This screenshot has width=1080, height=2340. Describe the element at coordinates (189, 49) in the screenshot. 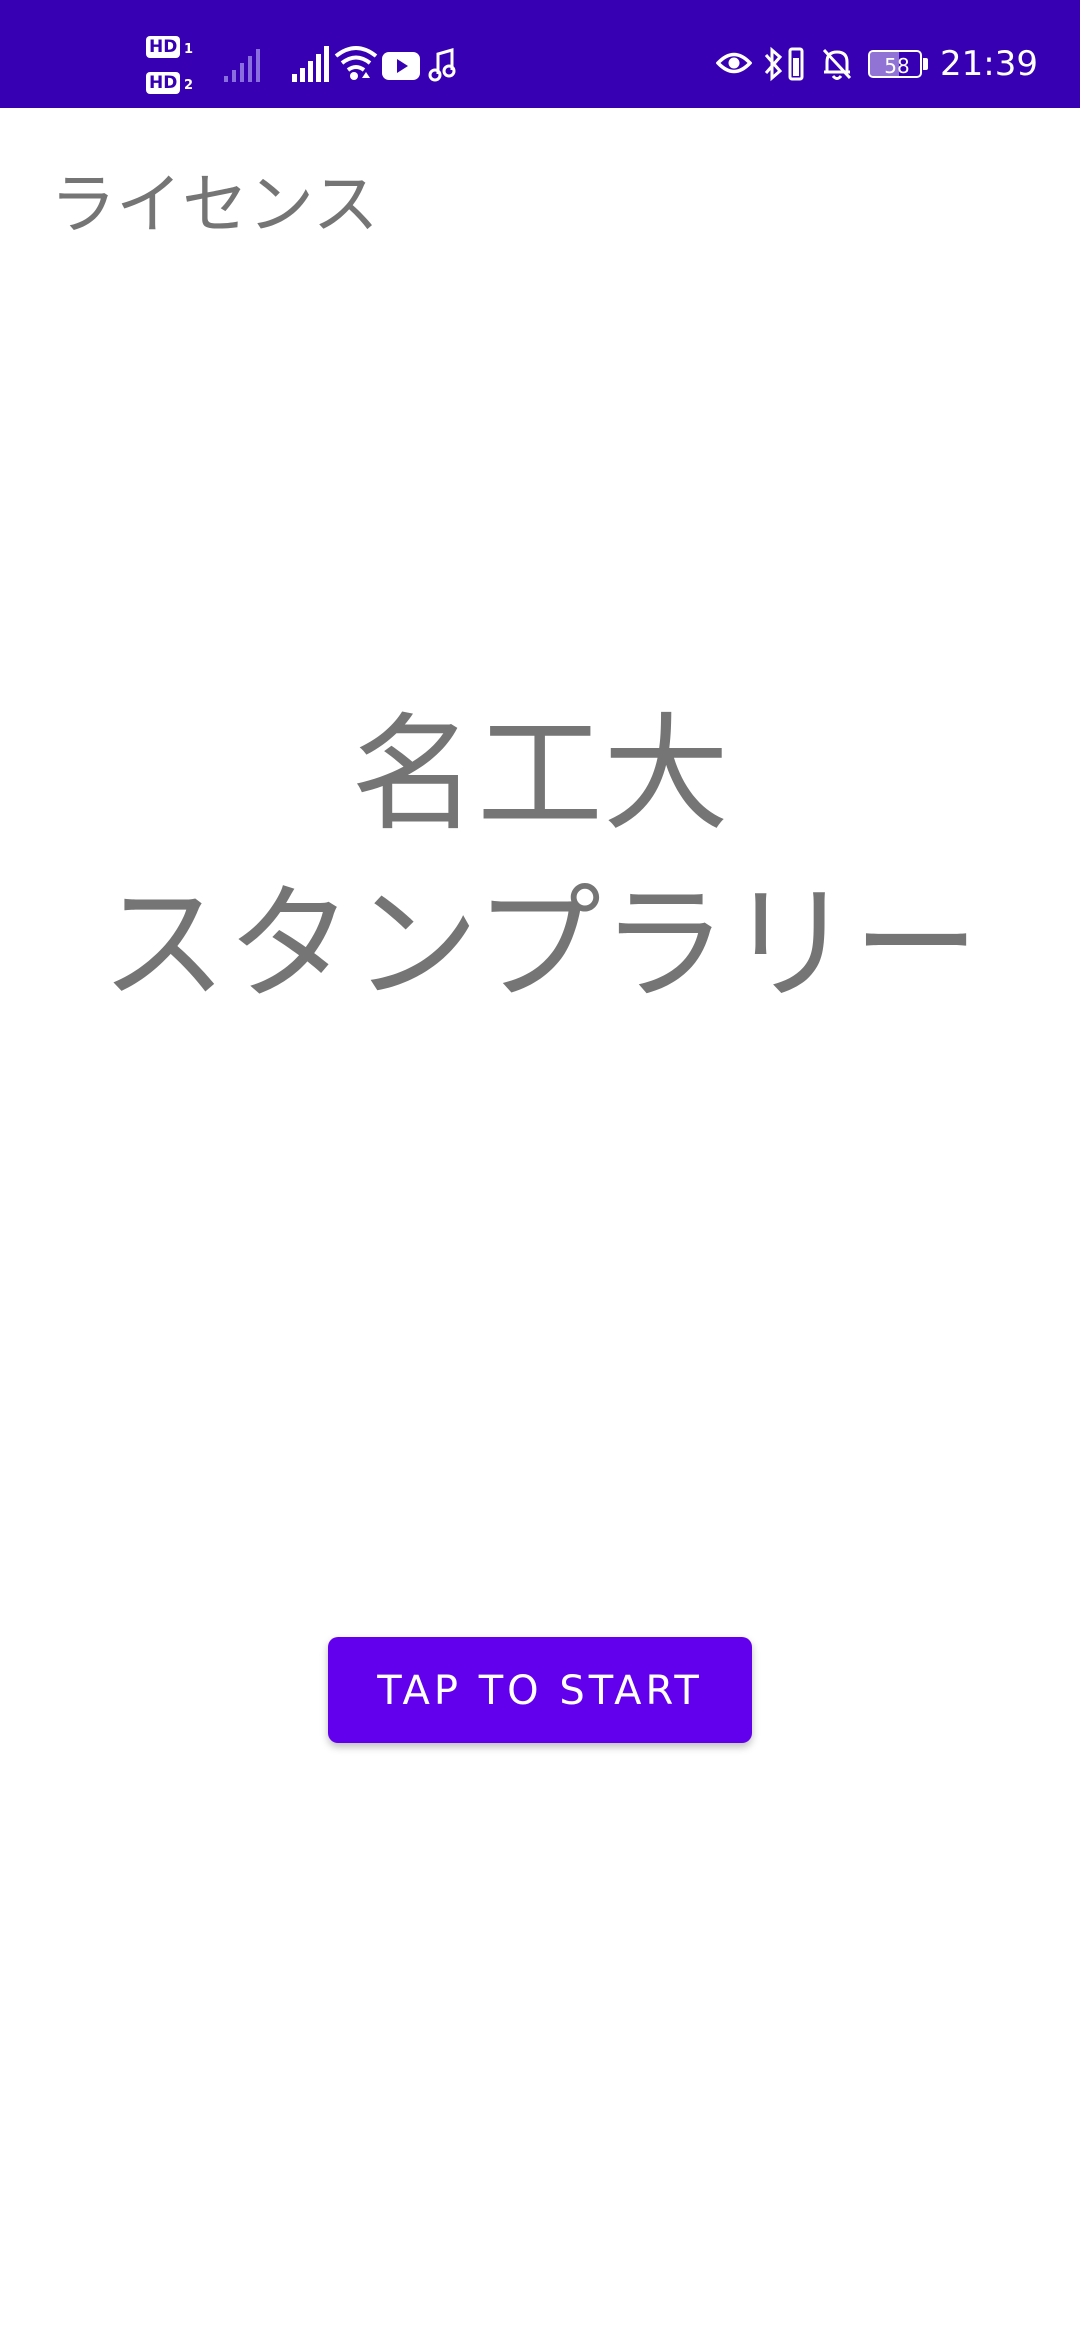

I see `sim-index: 1` at that location.